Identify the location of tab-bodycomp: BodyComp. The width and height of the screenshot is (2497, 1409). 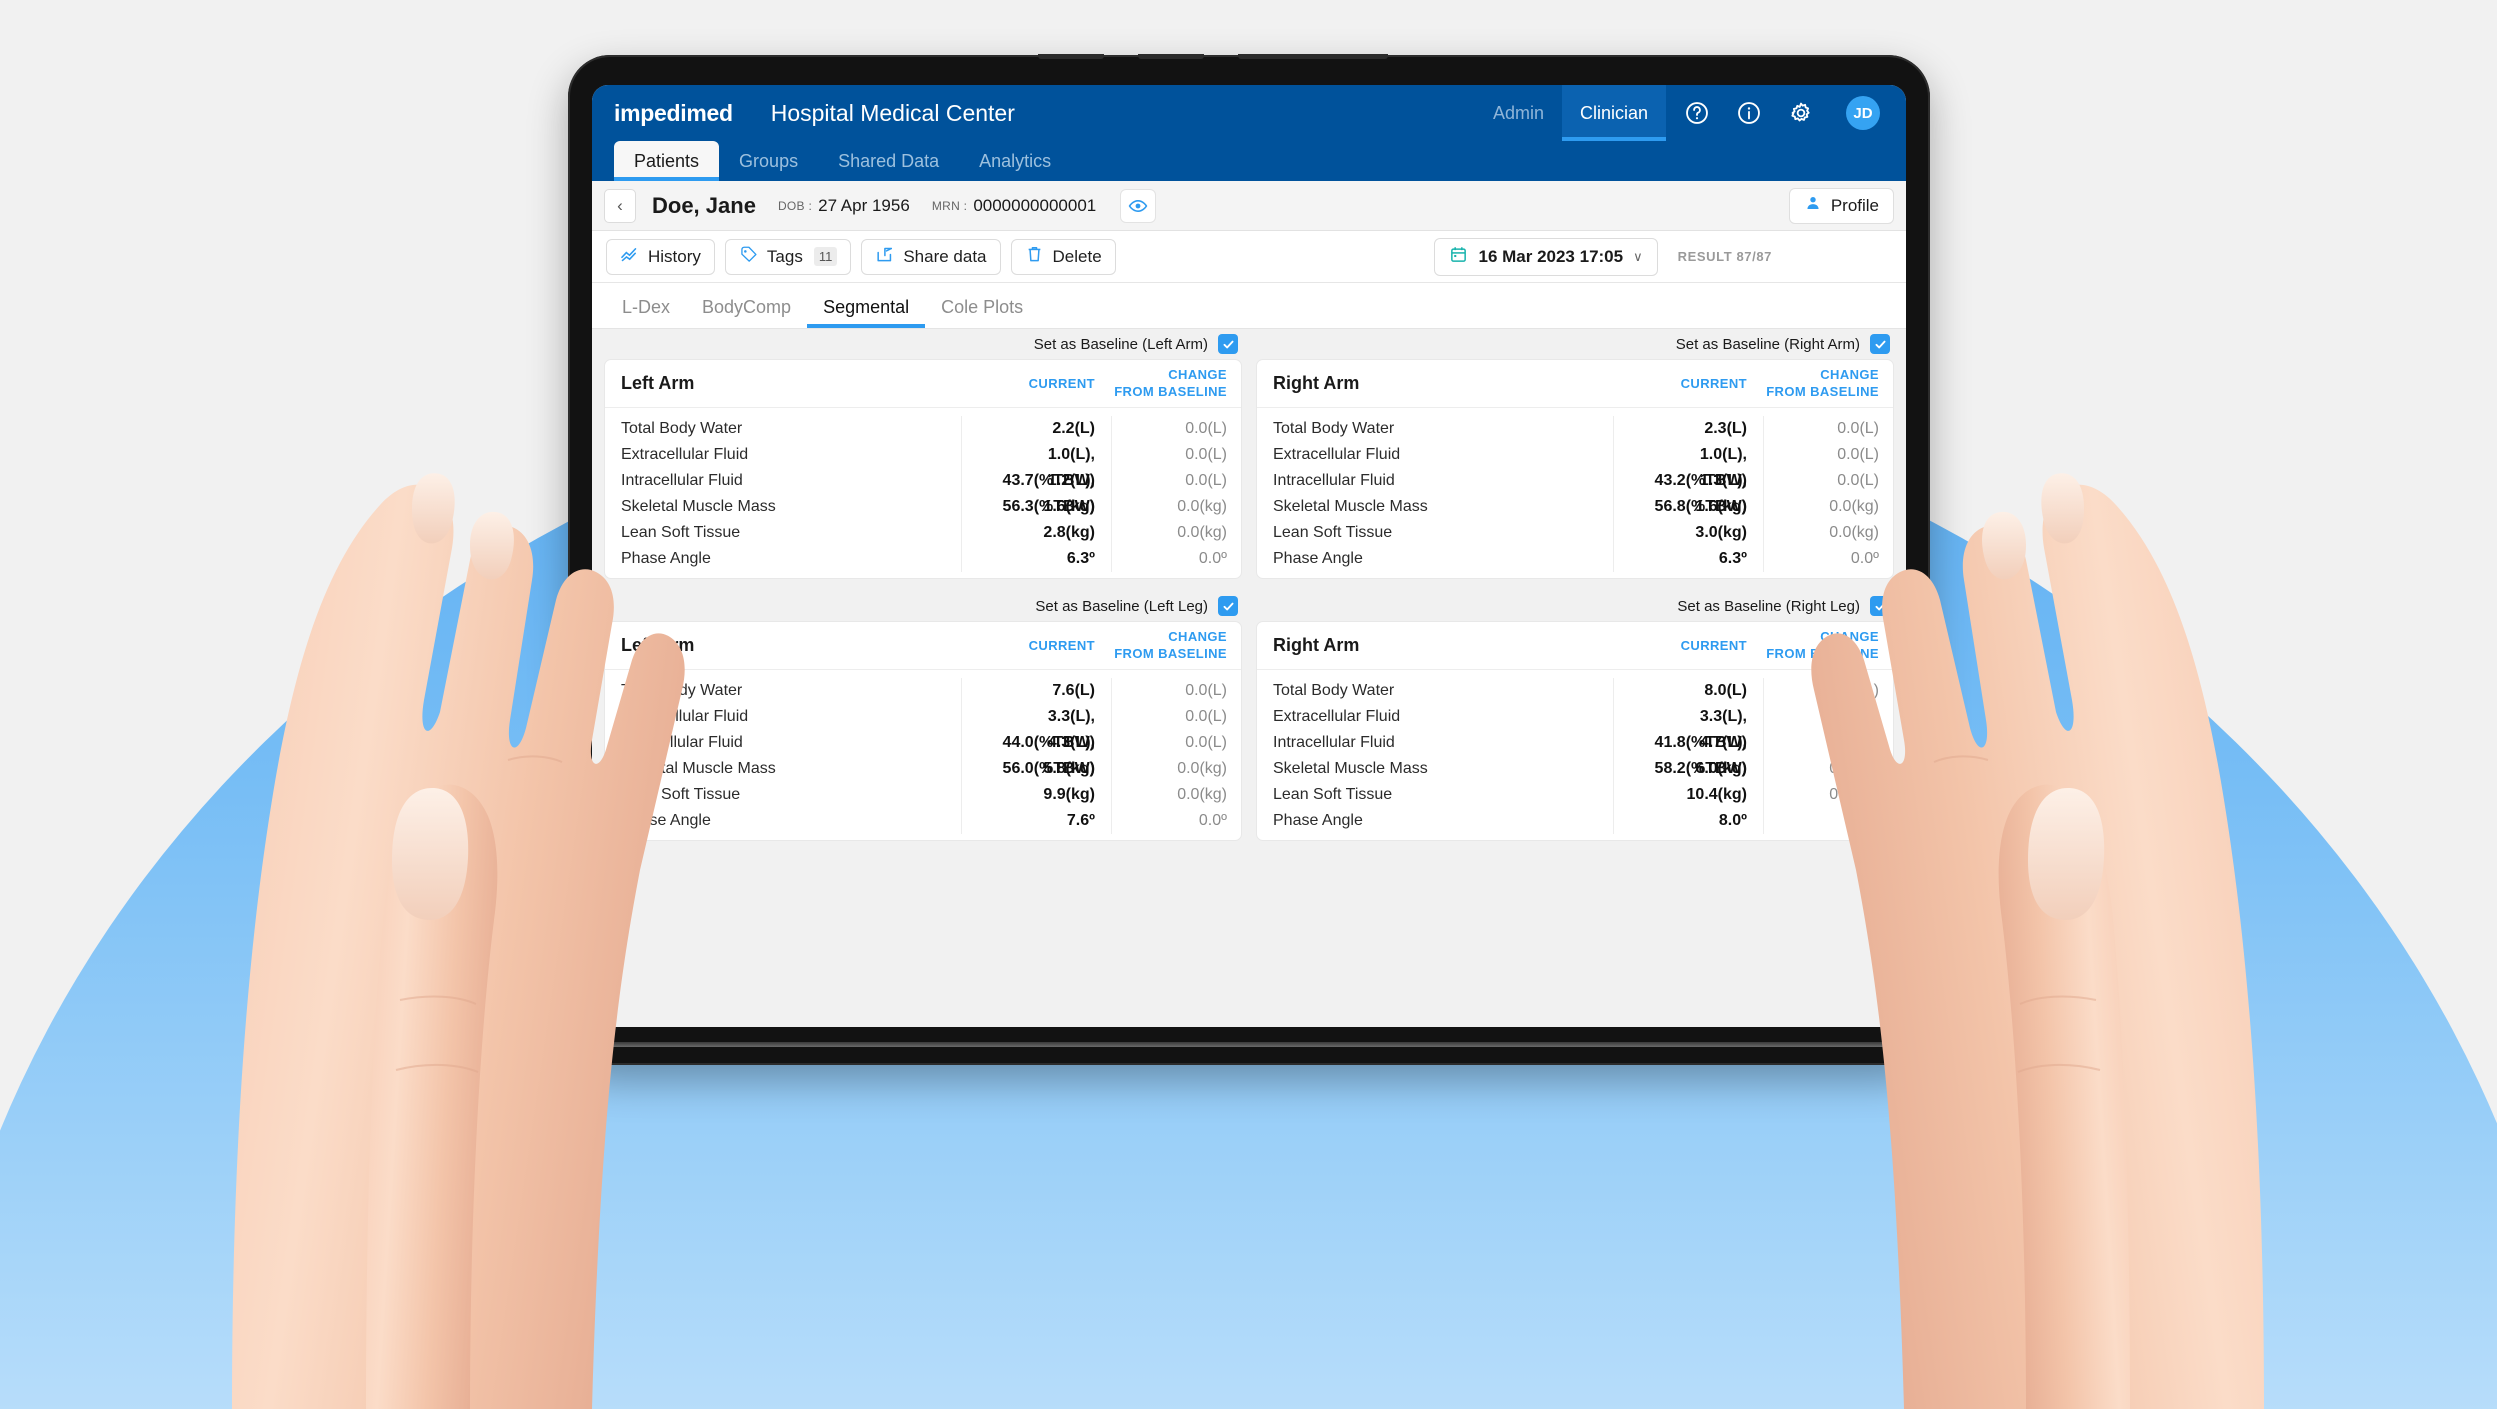
(746, 312).